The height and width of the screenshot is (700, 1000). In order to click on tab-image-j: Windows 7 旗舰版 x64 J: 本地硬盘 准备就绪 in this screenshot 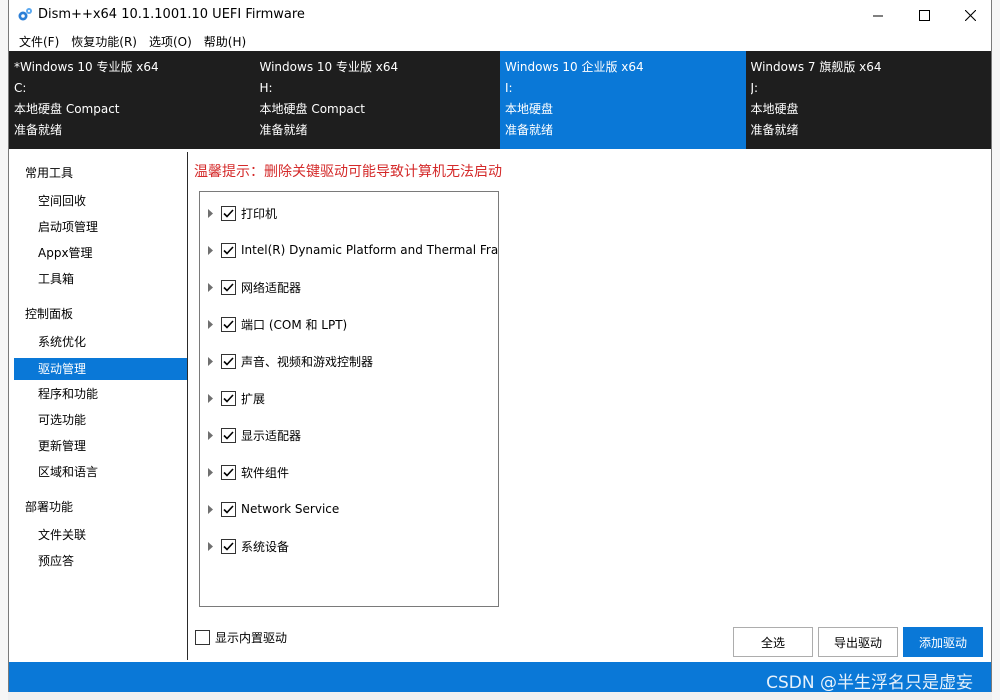, I will do `click(869, 100)`.